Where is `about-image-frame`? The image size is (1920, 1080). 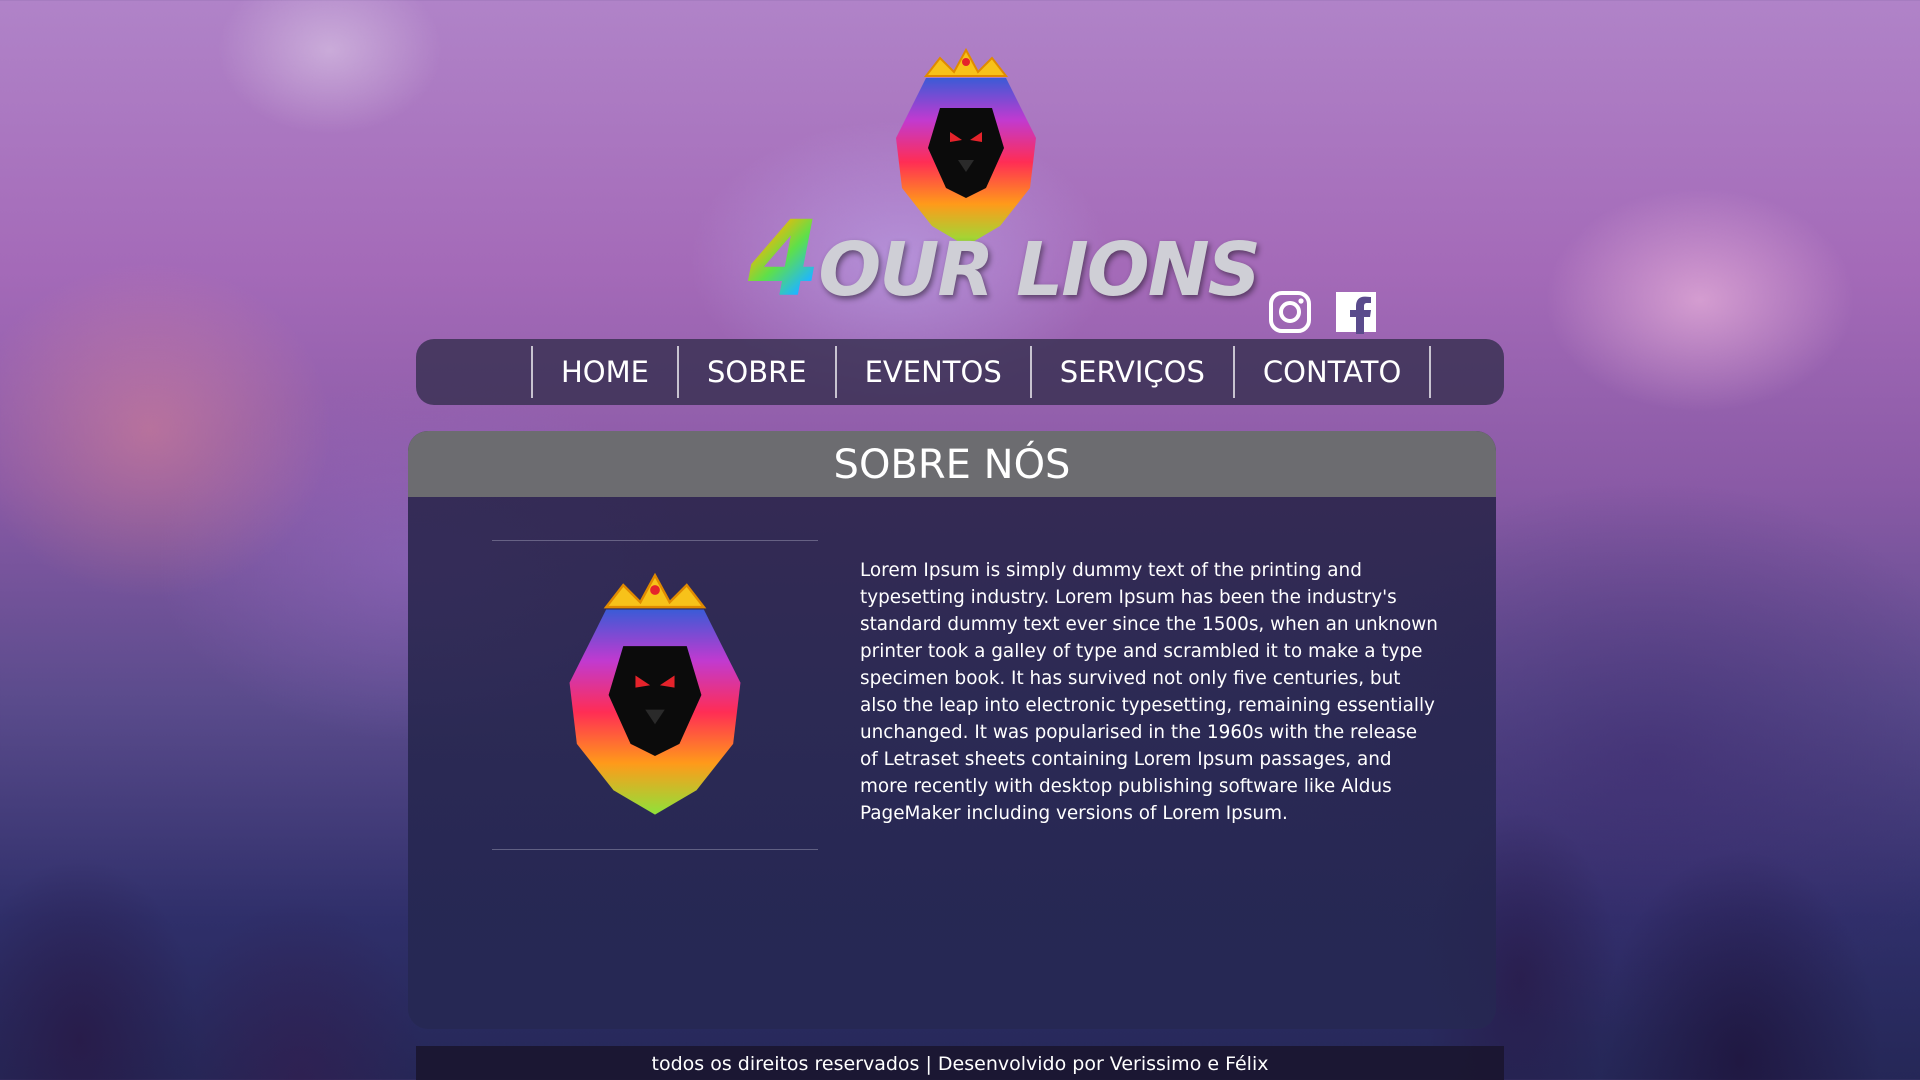
about-image-frame is located at coordinates (655, 695).